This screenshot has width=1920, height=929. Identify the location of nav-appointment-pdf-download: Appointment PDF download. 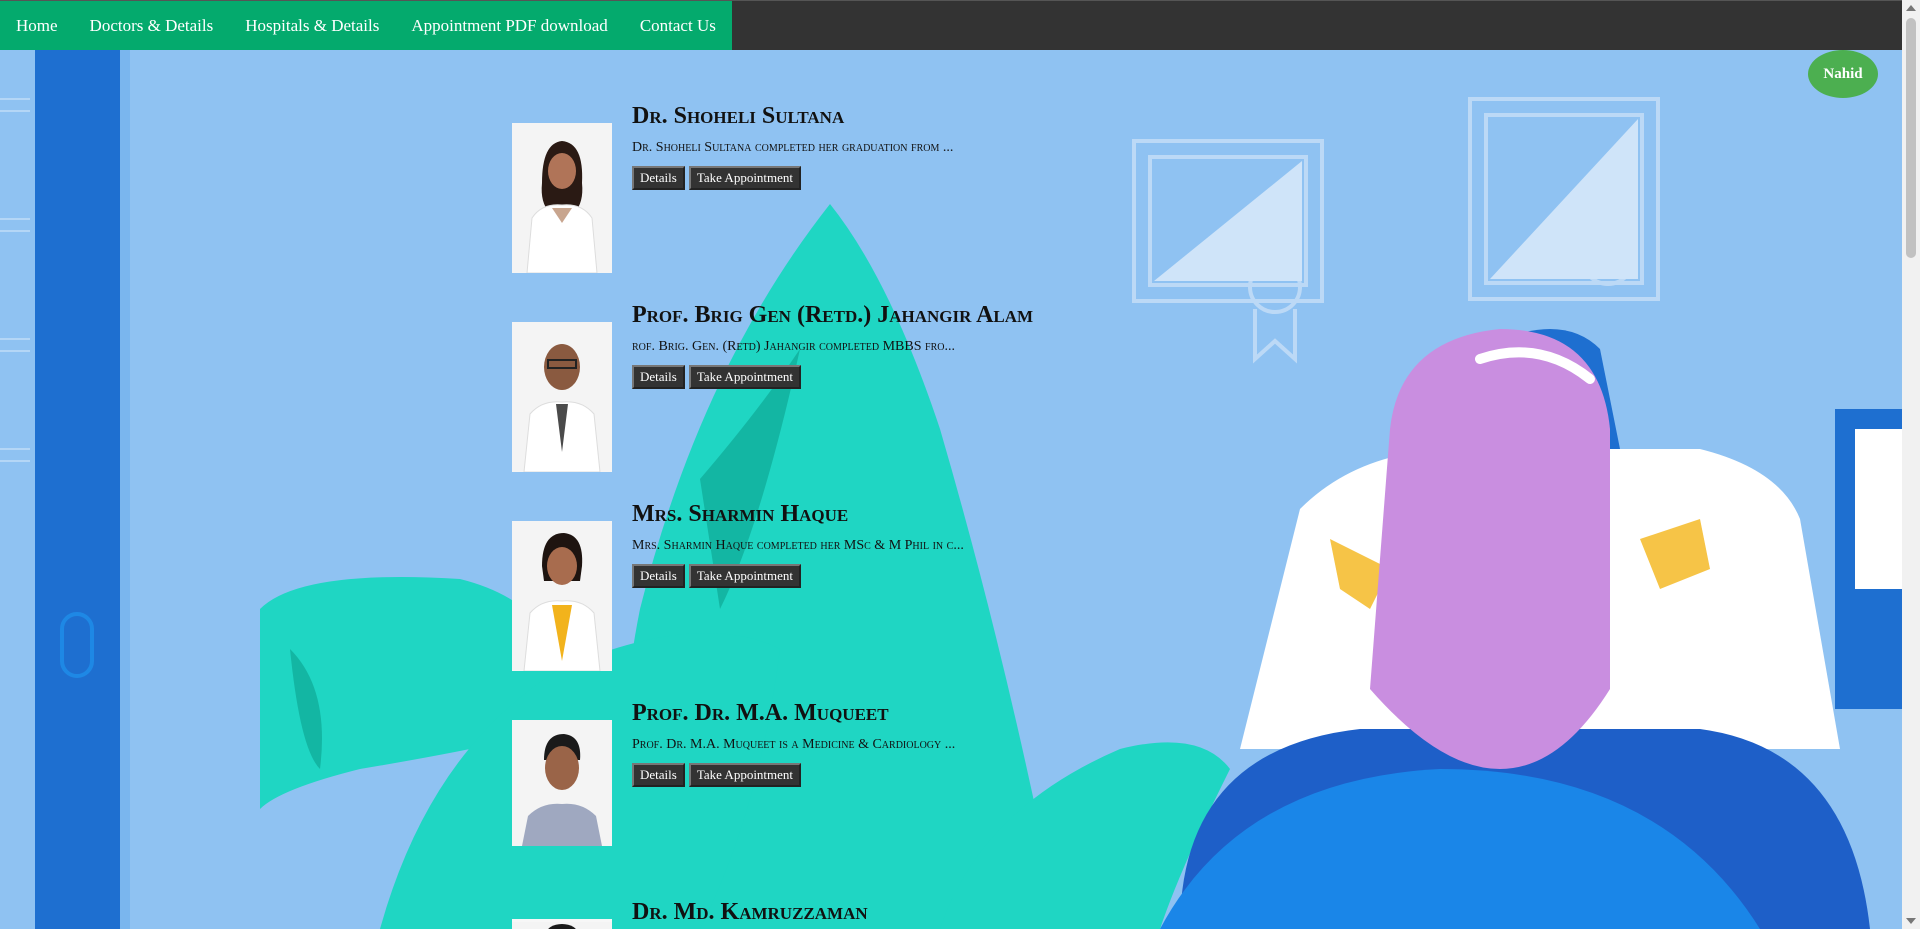
(509, 25).